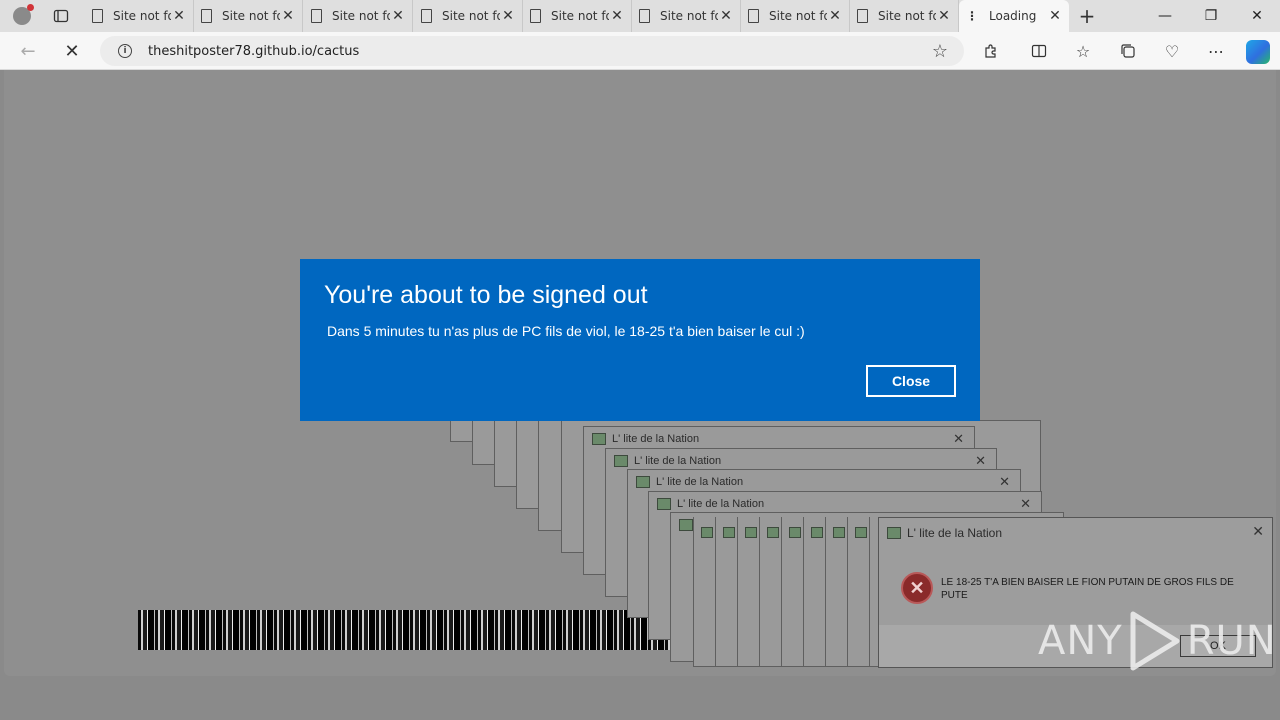 This screenshot has height=720, width=1280. What do you see at coordinates (72, 51) in the screenshot?
I see `stop-loading-icon: ✕` at bounding box center [72, 51].